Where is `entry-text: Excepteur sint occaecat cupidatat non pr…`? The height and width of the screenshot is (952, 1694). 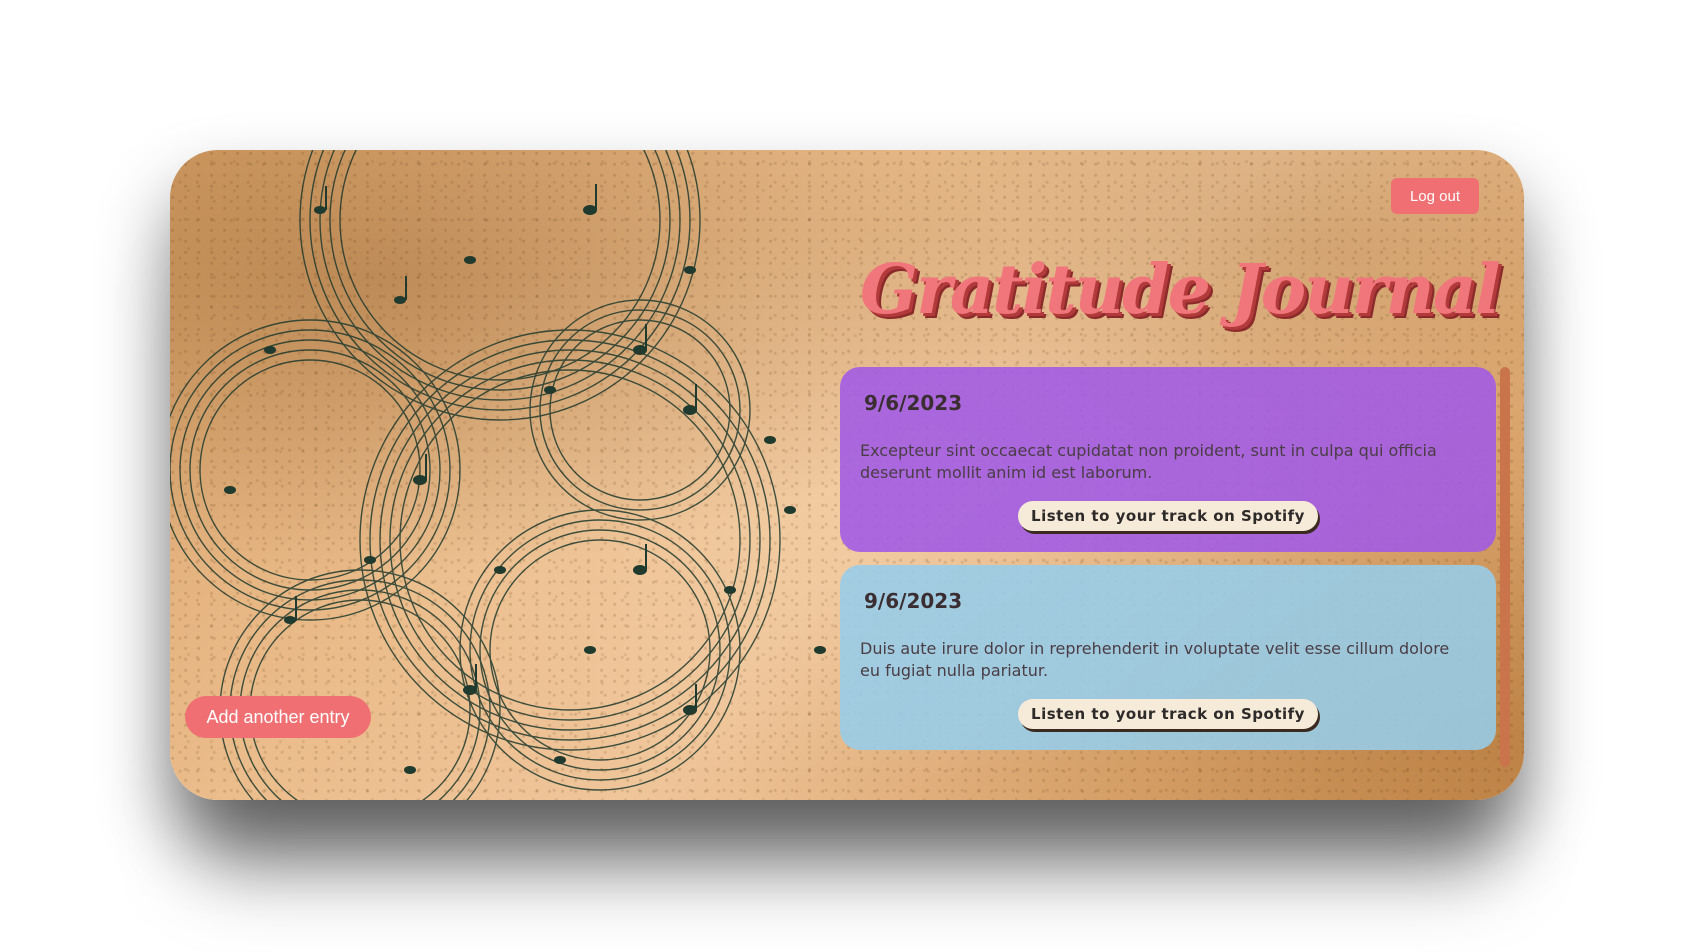 entry-text: Excepteur sint occaecat cupidatat non pr… is located at coordinates (1148, 461).